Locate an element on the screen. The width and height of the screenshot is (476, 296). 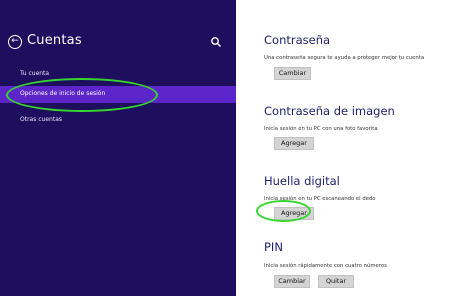
agregar-huella-button: Agregar is located at coordinates (294, 213).